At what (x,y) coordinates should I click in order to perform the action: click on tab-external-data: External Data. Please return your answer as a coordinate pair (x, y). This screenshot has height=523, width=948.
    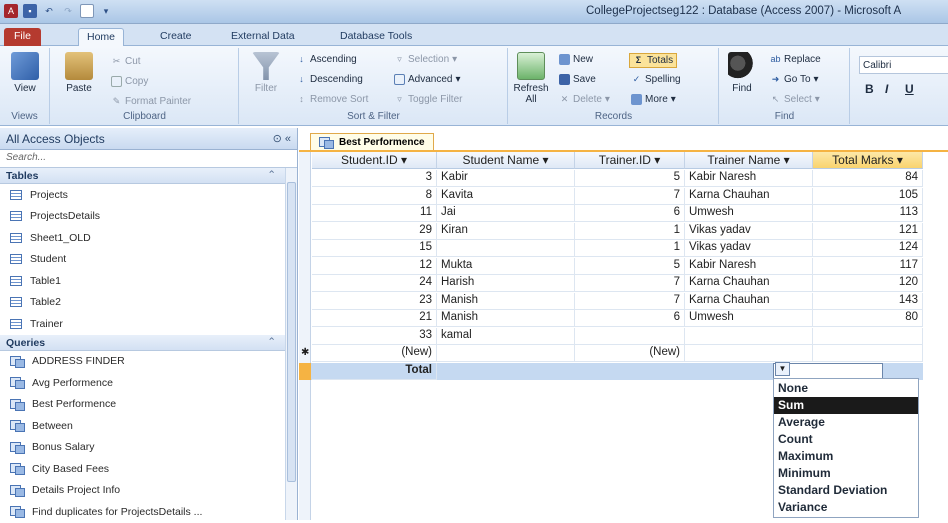
    Looking at the image, I should click on (263, 37).